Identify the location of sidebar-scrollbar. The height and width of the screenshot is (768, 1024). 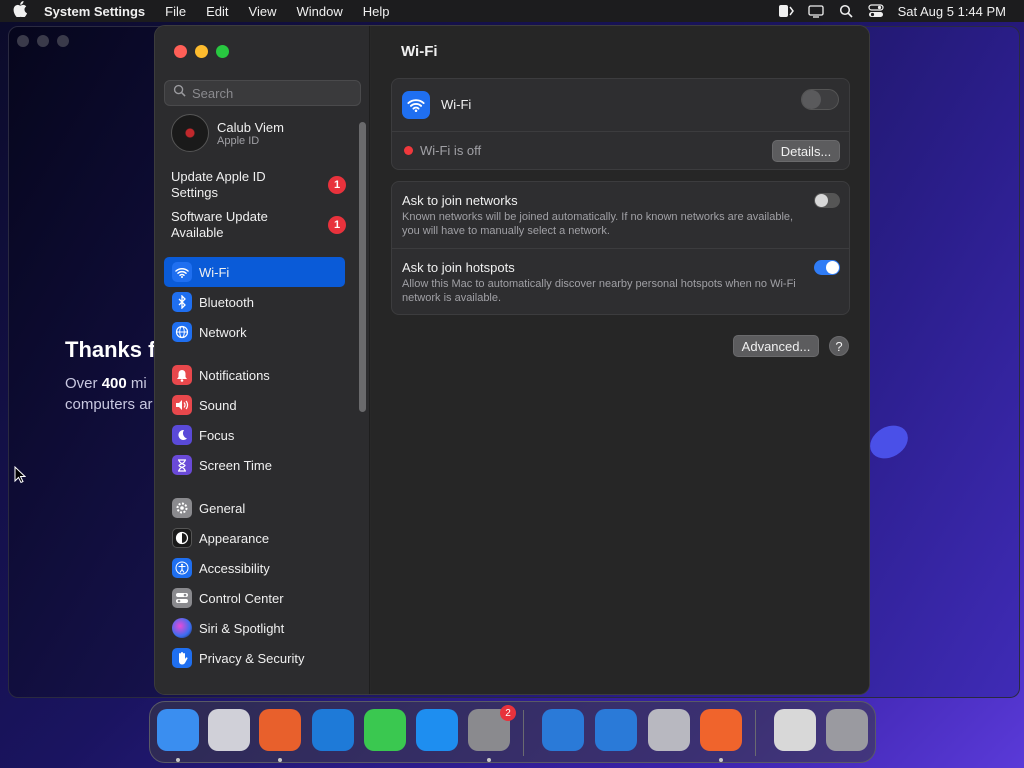
(362, 267).